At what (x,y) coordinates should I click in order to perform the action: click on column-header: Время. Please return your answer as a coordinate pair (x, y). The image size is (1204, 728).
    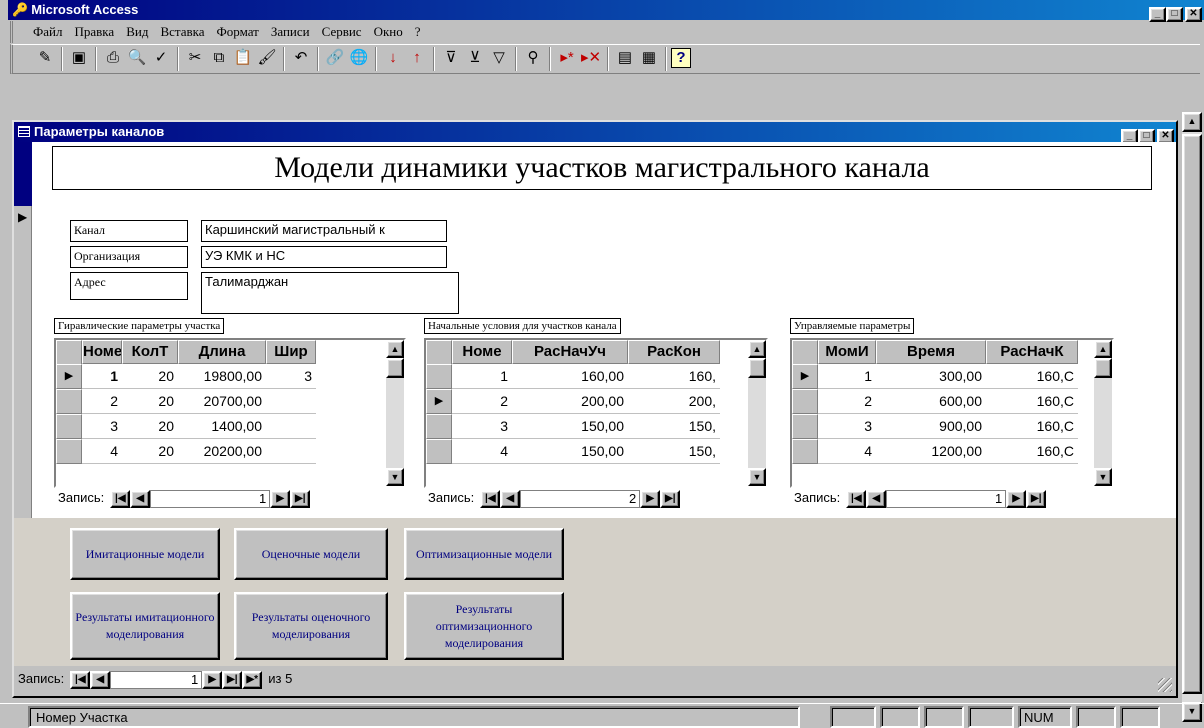
    Looking at the image, I should click on (931, 352).